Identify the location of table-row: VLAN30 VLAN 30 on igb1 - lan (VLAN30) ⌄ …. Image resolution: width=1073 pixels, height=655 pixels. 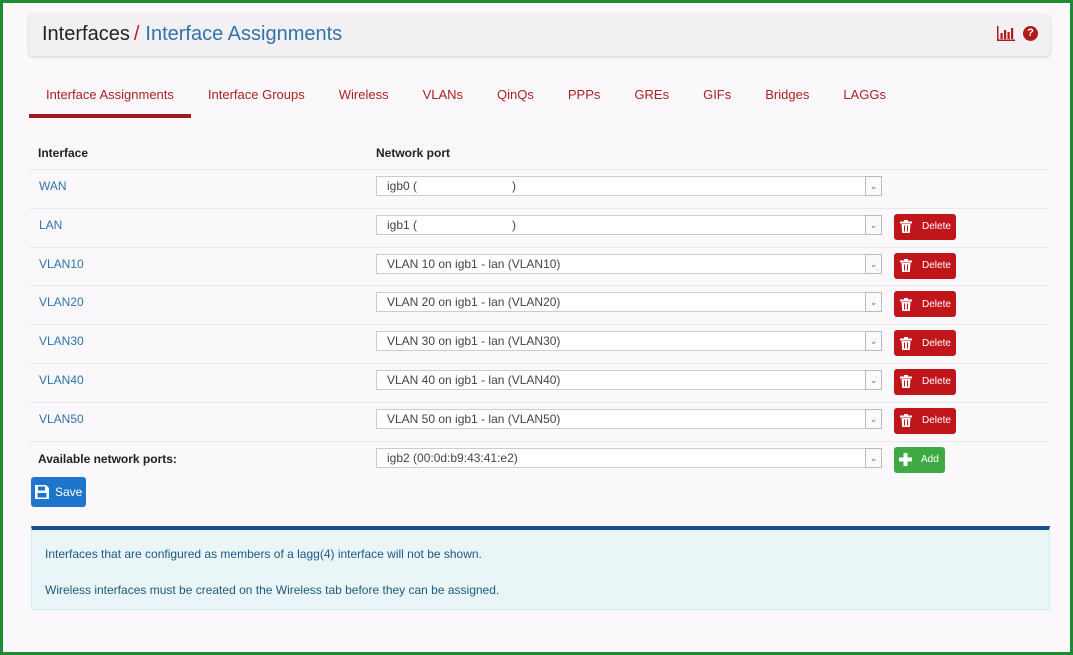
(539, 343).